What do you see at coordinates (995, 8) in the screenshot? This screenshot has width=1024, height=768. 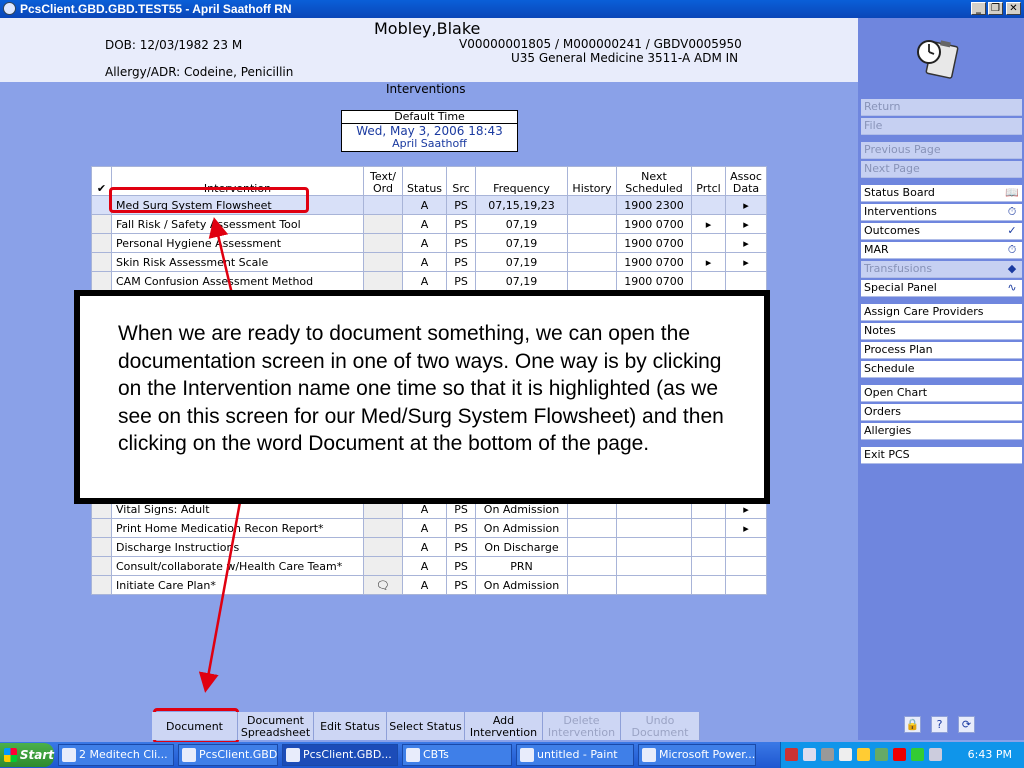 I see `restore-button: ❐` at bounding box center [995, 8].